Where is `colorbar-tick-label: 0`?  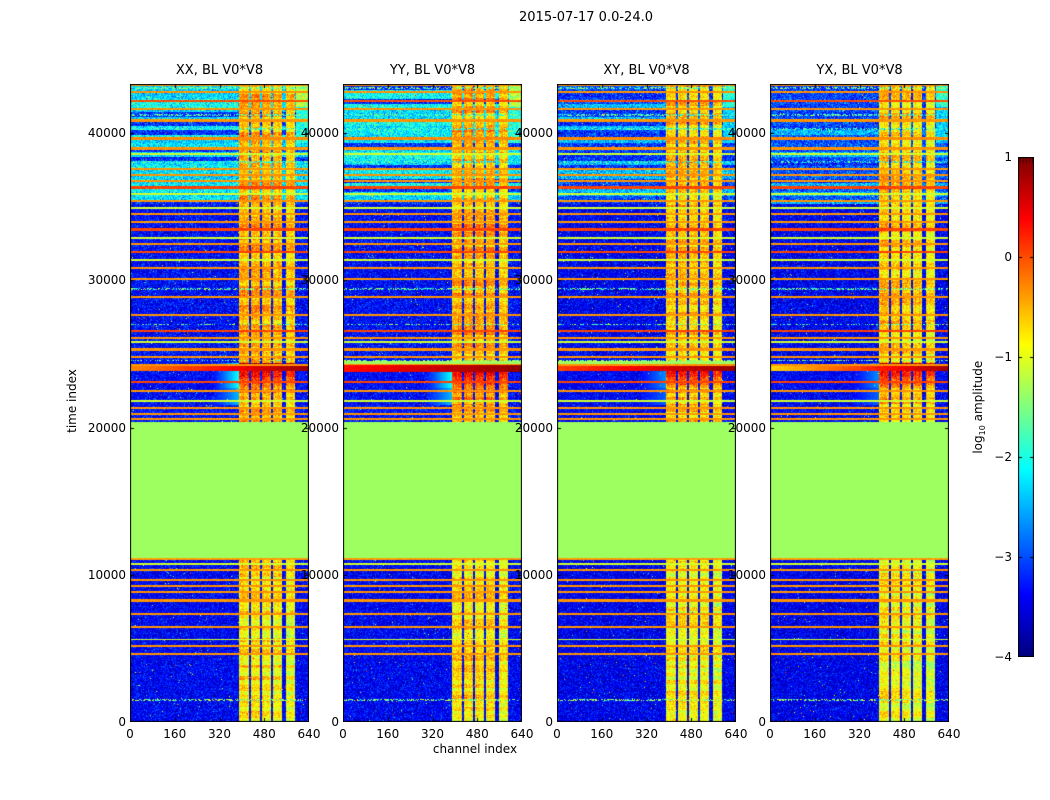
colorbar-tick-label: 0 is located at coordinates (1008, 257).